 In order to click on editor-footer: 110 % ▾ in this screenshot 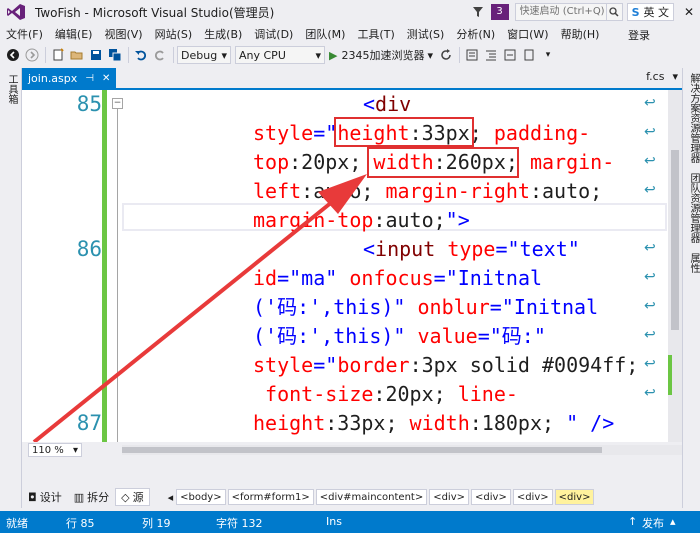, I will do `click(352, 450)`.